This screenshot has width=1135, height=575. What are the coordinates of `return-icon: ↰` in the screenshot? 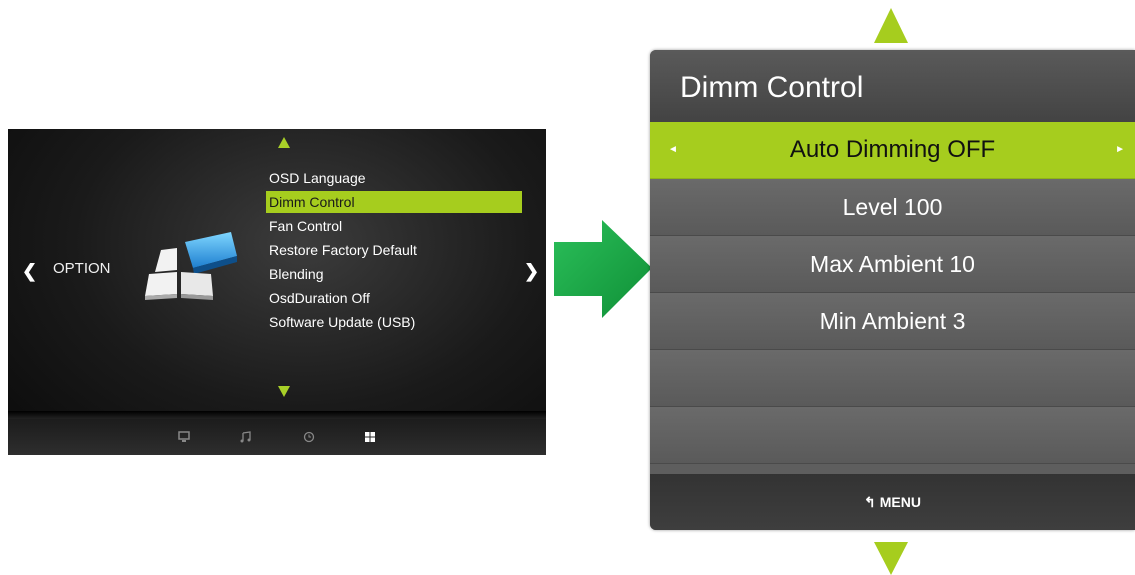 It's located at (870, 502).